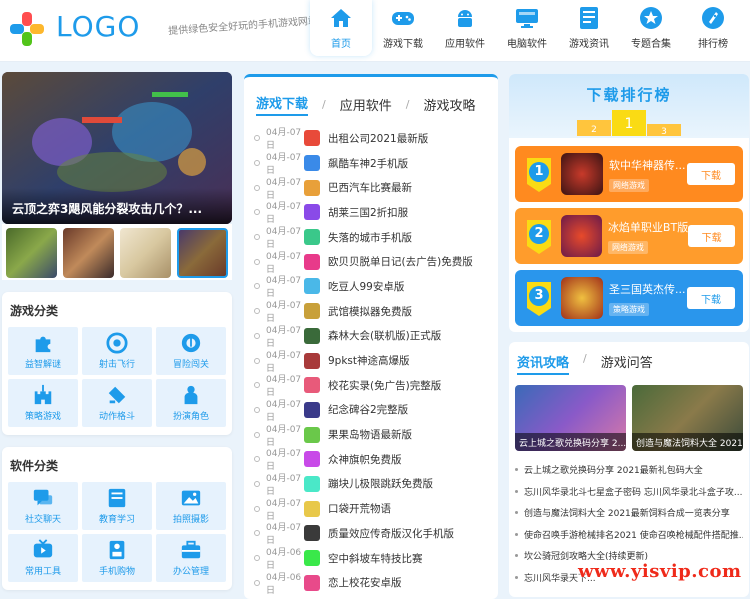  What do you see at coordinates (191, 498) in the screenshot?
I see `photo-icon` at bounding box center [191, 498].